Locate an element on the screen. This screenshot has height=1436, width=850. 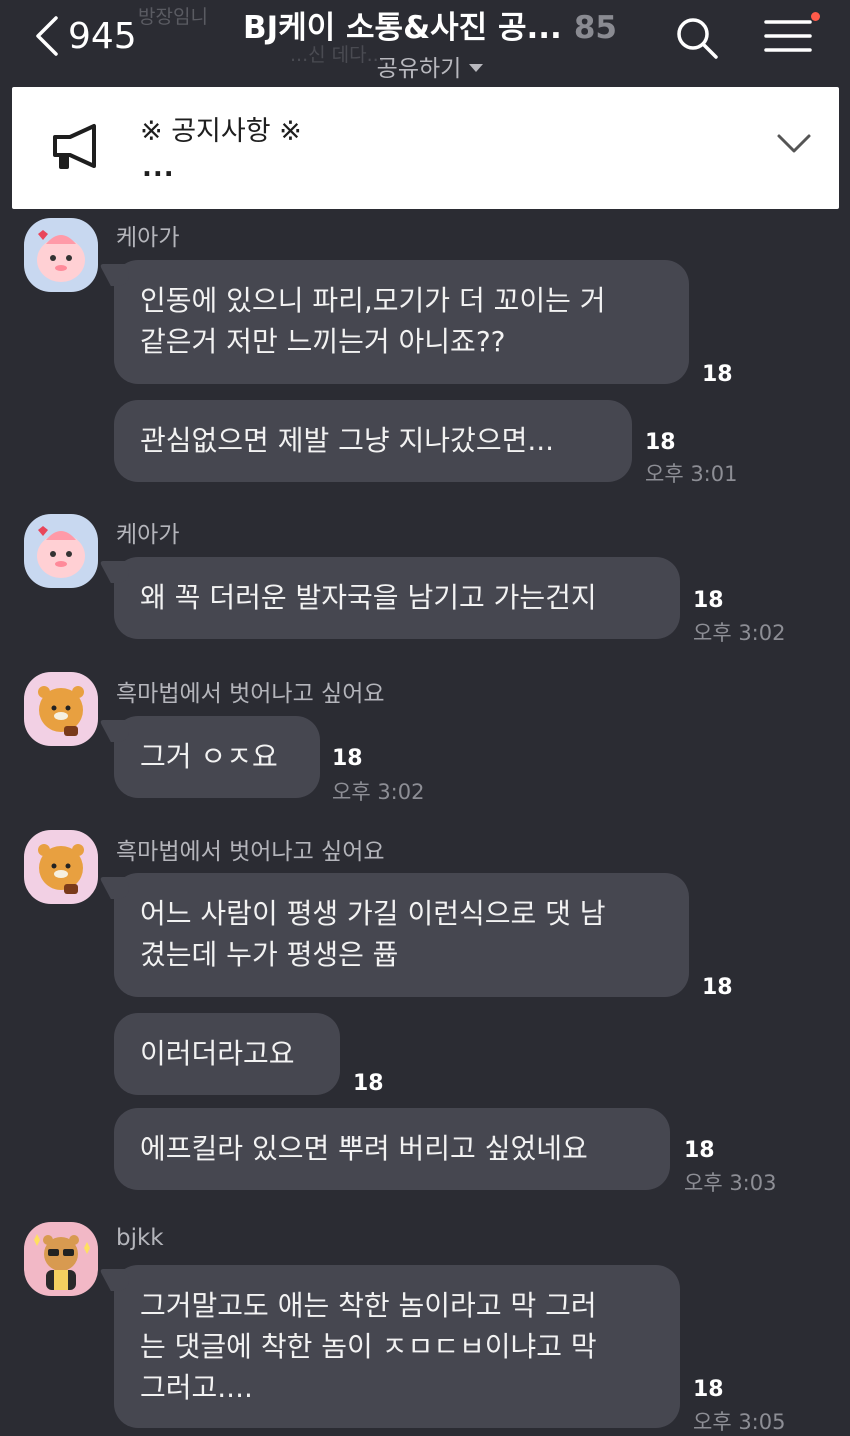
message-line: 어느 사람이 평생 가길 이런식으로 댓 남 is located at coordinates (373, 913).